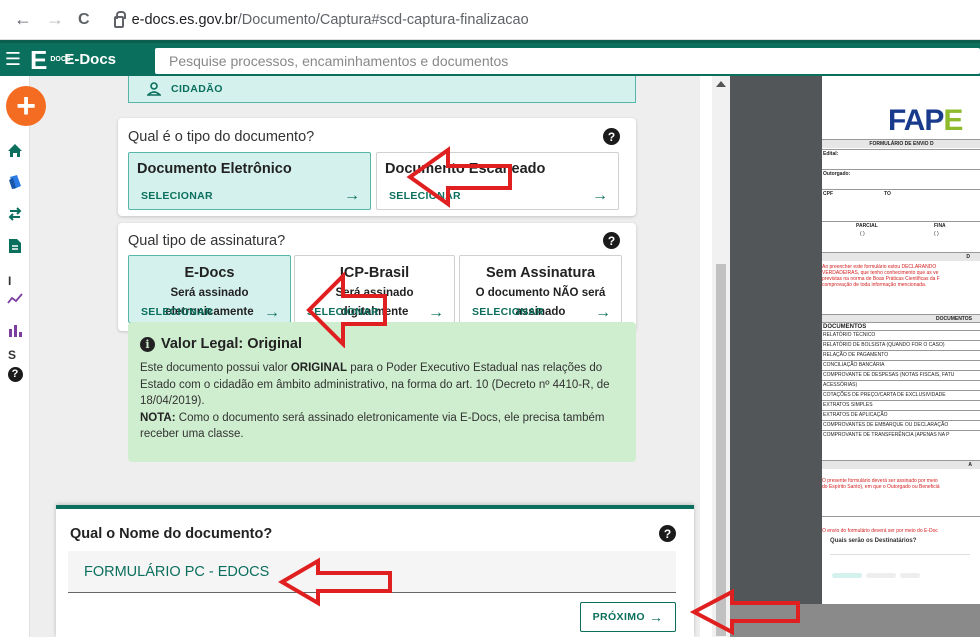  What do you see at coordinates (15, 150) in the screenshot?
I see `home-icon` at bounding box center [15, 150].